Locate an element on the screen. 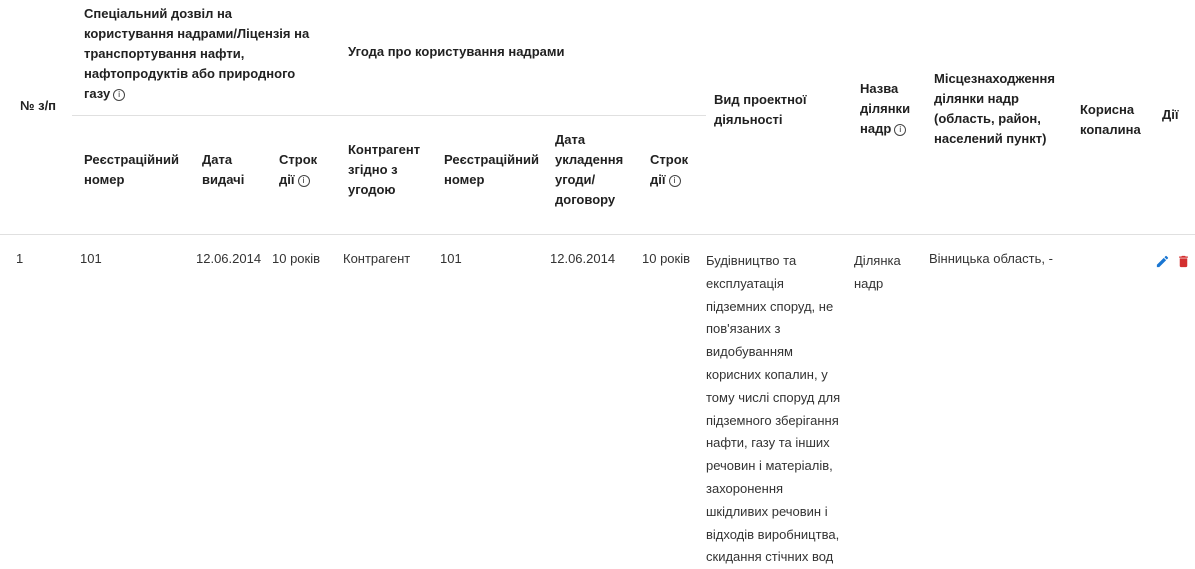 This screenshot has height=569, width=1195. delete-trash-icon is located at coordinates (1183, 261).